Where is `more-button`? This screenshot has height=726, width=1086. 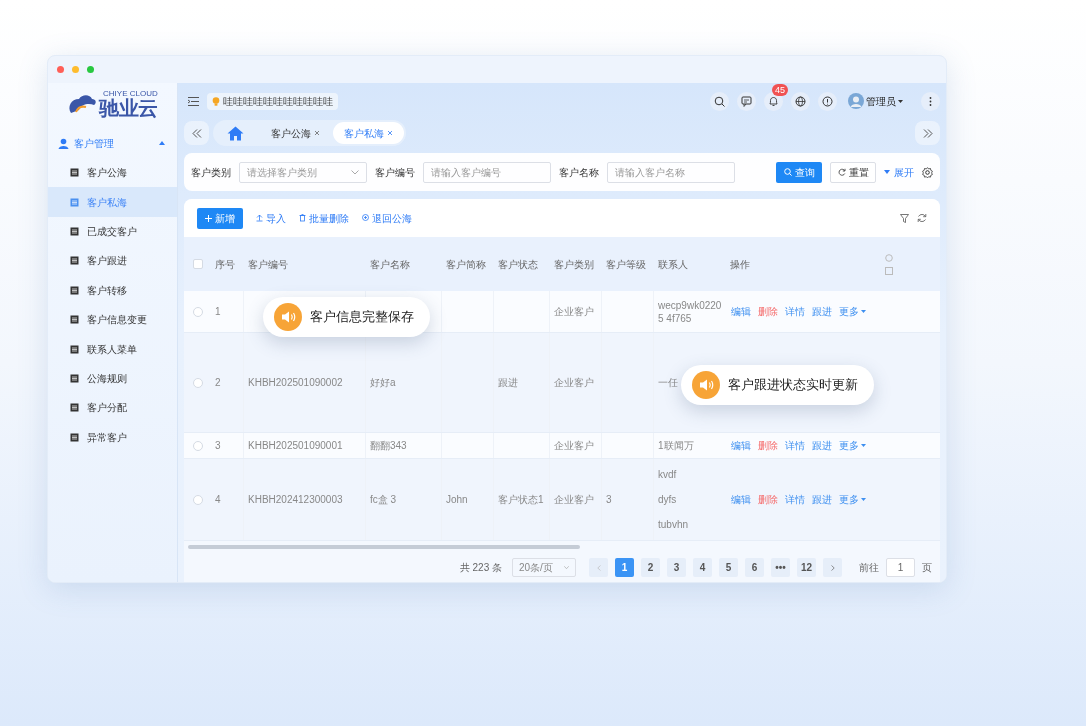 more-button is located at coordinates (930, 101).